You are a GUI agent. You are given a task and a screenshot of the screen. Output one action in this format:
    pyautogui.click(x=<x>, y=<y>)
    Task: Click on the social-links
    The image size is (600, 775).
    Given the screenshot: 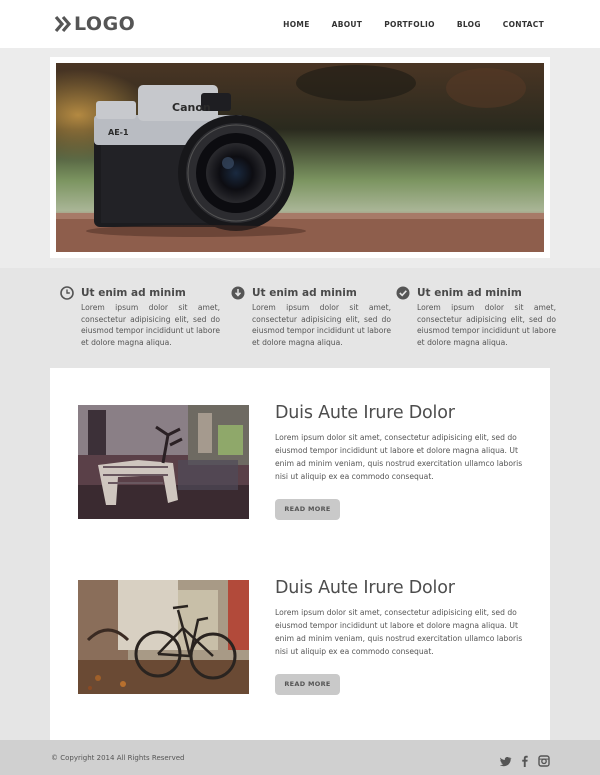 What is the action you would take?
    pyautogui.click(x=521, y=759)
    